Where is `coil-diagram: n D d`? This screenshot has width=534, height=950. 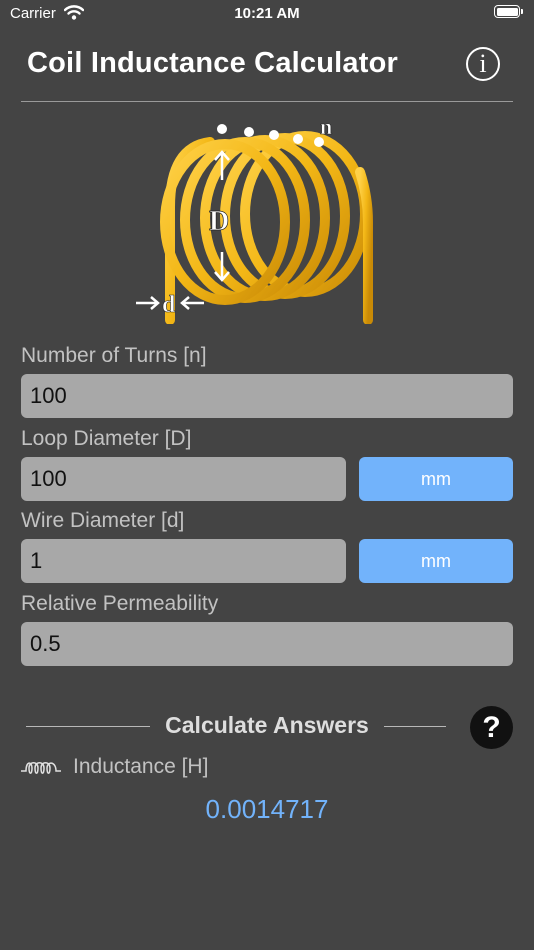
coil-diagram: n D d is located at coordinates (254, 219).